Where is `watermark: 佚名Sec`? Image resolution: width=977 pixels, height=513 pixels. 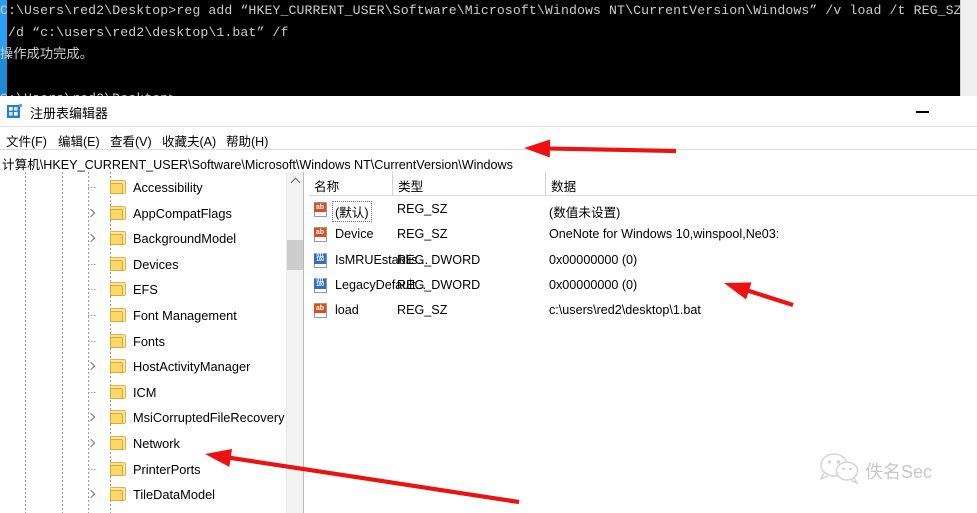
watermark: 佚名Sec is located at coordinates (895, 472).